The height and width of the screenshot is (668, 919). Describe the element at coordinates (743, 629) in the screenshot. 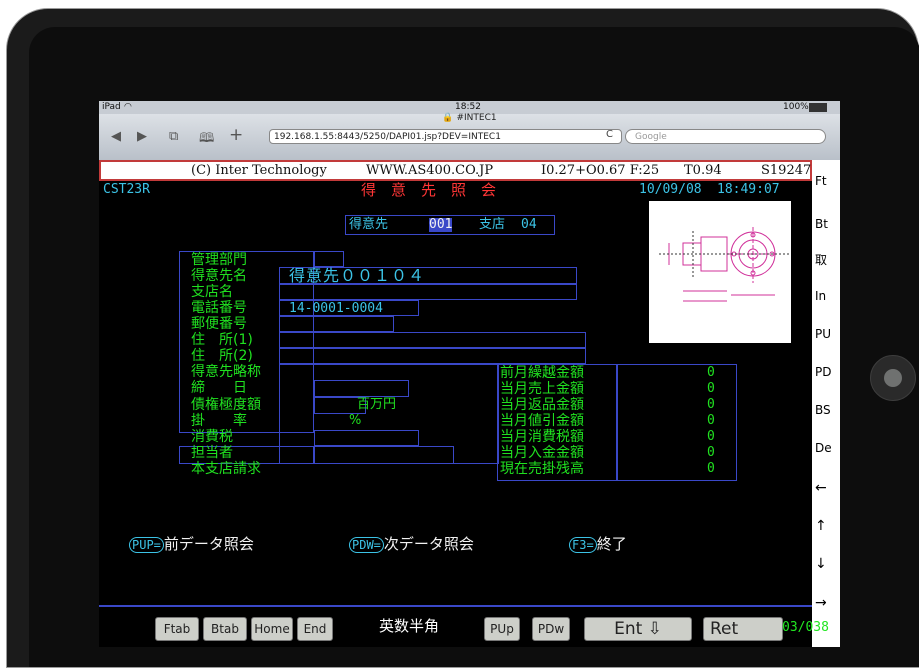

I see `return-key: Ret` at that location.